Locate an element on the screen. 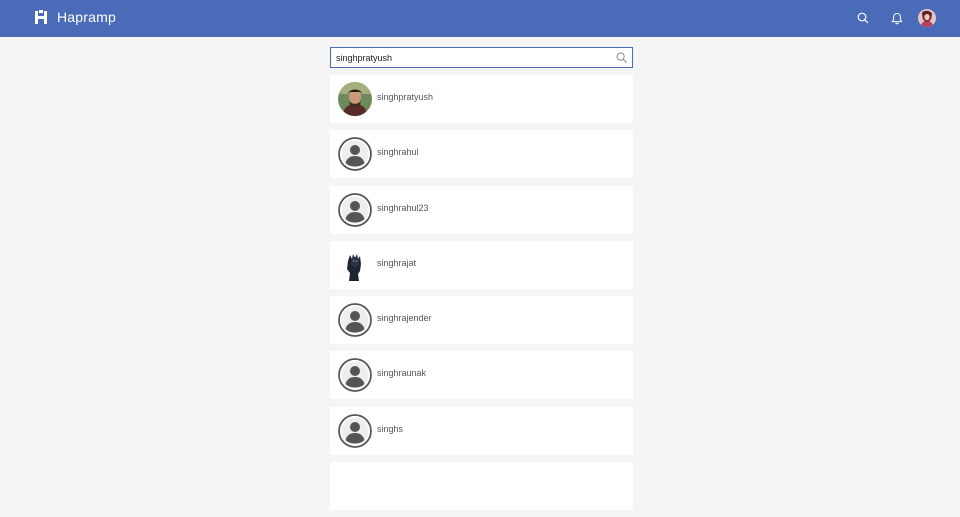 Image resolution: width=960 pixels, height=517 pixels. username: singhpratyush is located at coordinates (405, 97).